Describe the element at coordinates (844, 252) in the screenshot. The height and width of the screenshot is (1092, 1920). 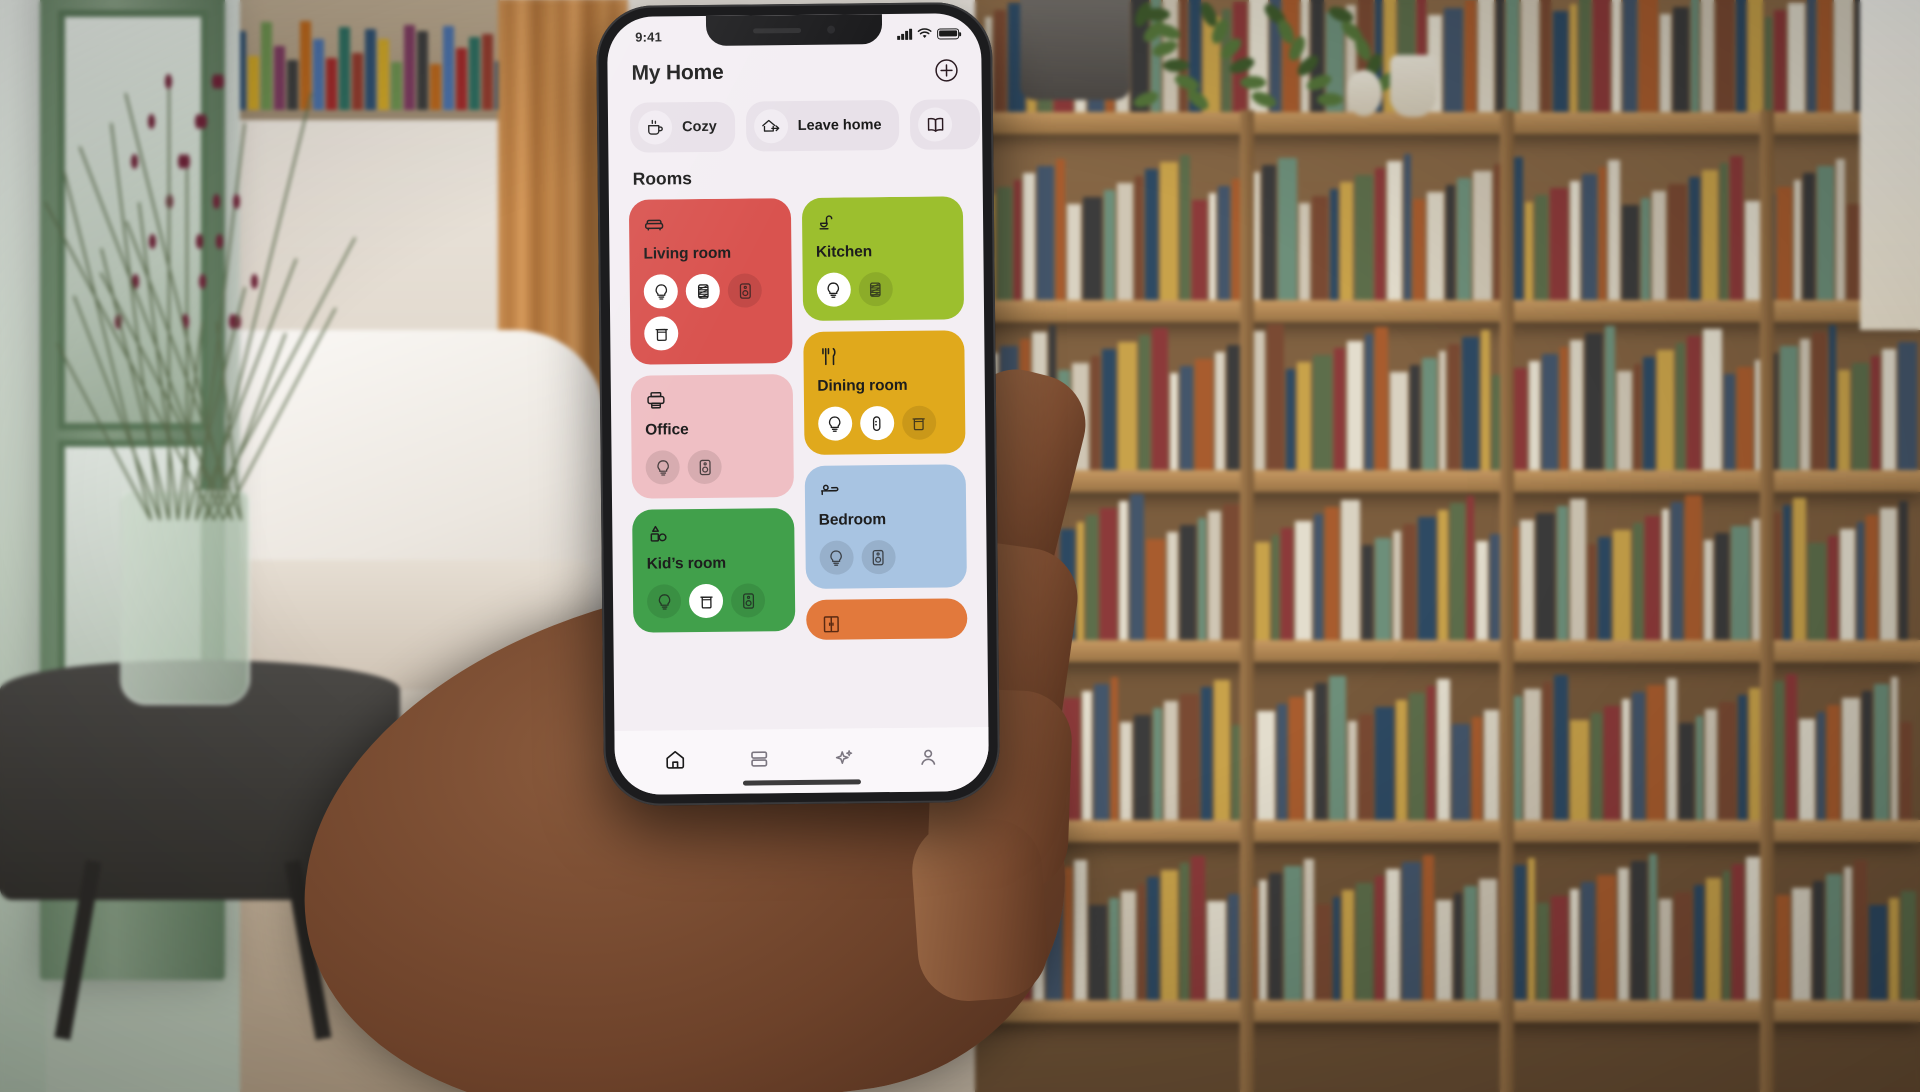
I see `room-name: Kitchen` at that location.